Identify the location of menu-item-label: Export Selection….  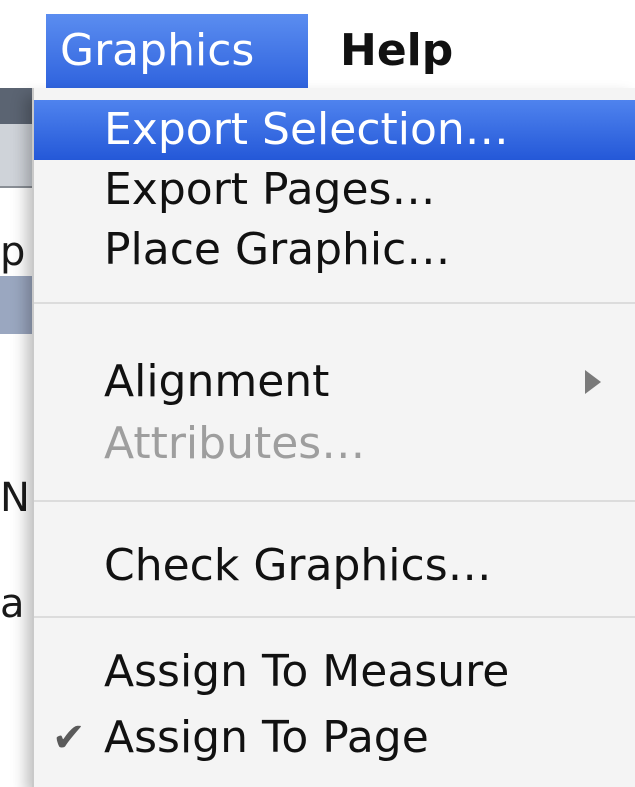
(306, 129).